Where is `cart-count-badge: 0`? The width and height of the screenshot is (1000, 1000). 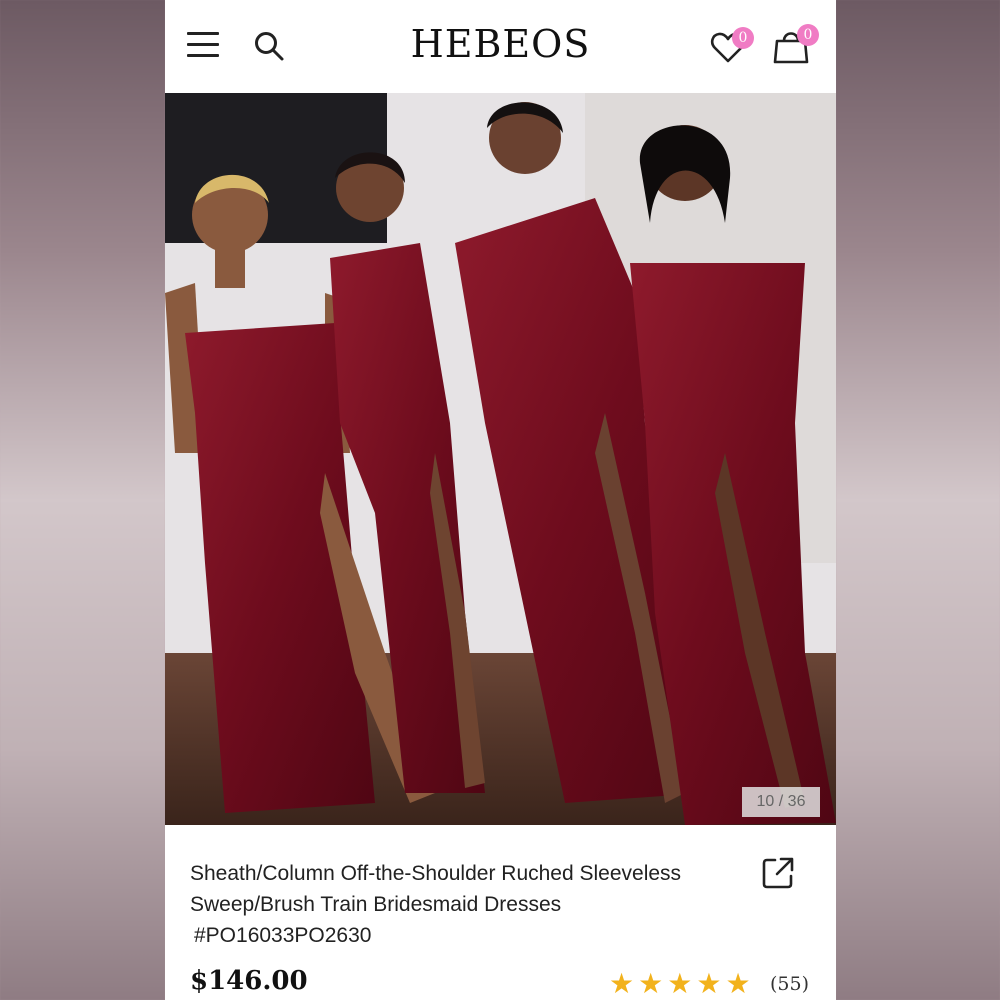 cart-count-badge: 0 is located at coordinates (808, 35).